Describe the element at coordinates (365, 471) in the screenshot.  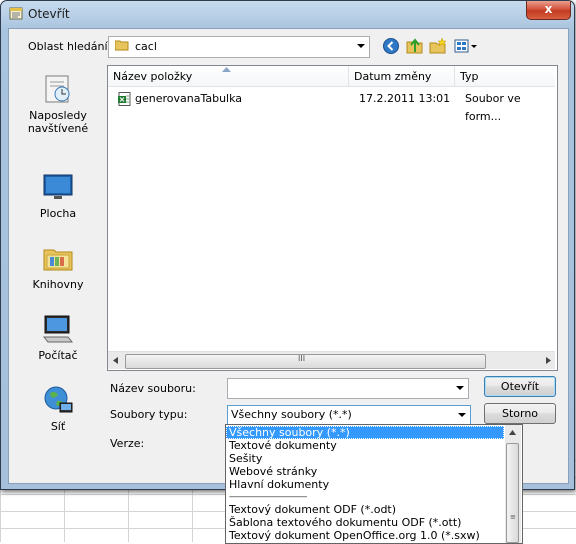
I see `dropdown-option: Webové stránky` at that location.